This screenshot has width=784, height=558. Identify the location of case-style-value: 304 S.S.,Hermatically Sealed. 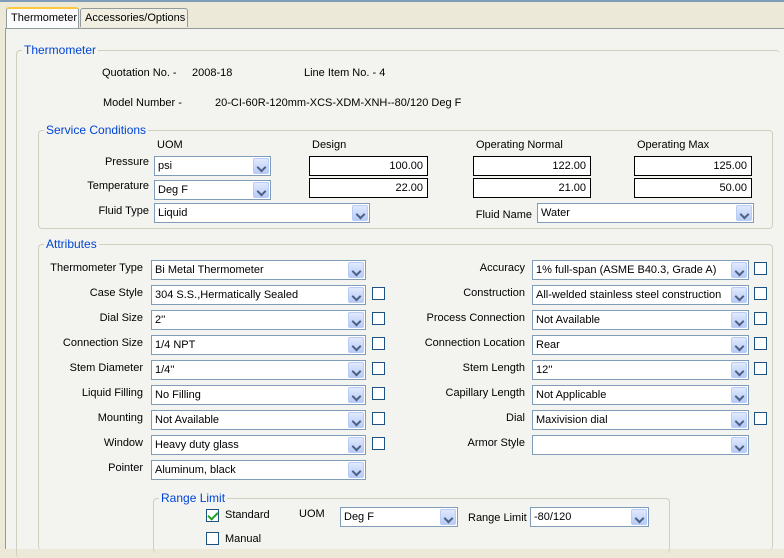
(227, 295).